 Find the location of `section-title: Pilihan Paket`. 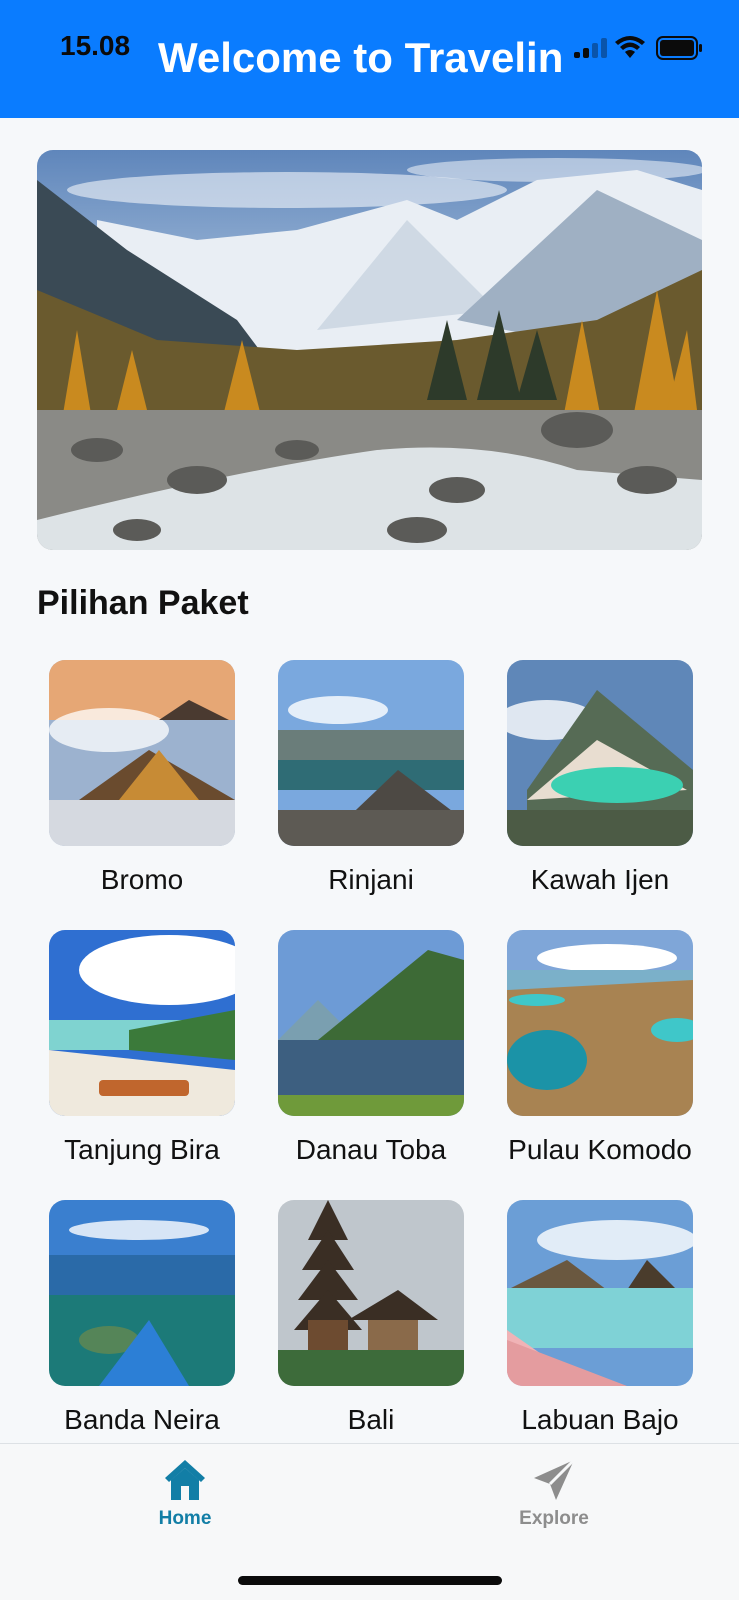

section-title: Pilihan Paket is located at coordinates (143, 603).